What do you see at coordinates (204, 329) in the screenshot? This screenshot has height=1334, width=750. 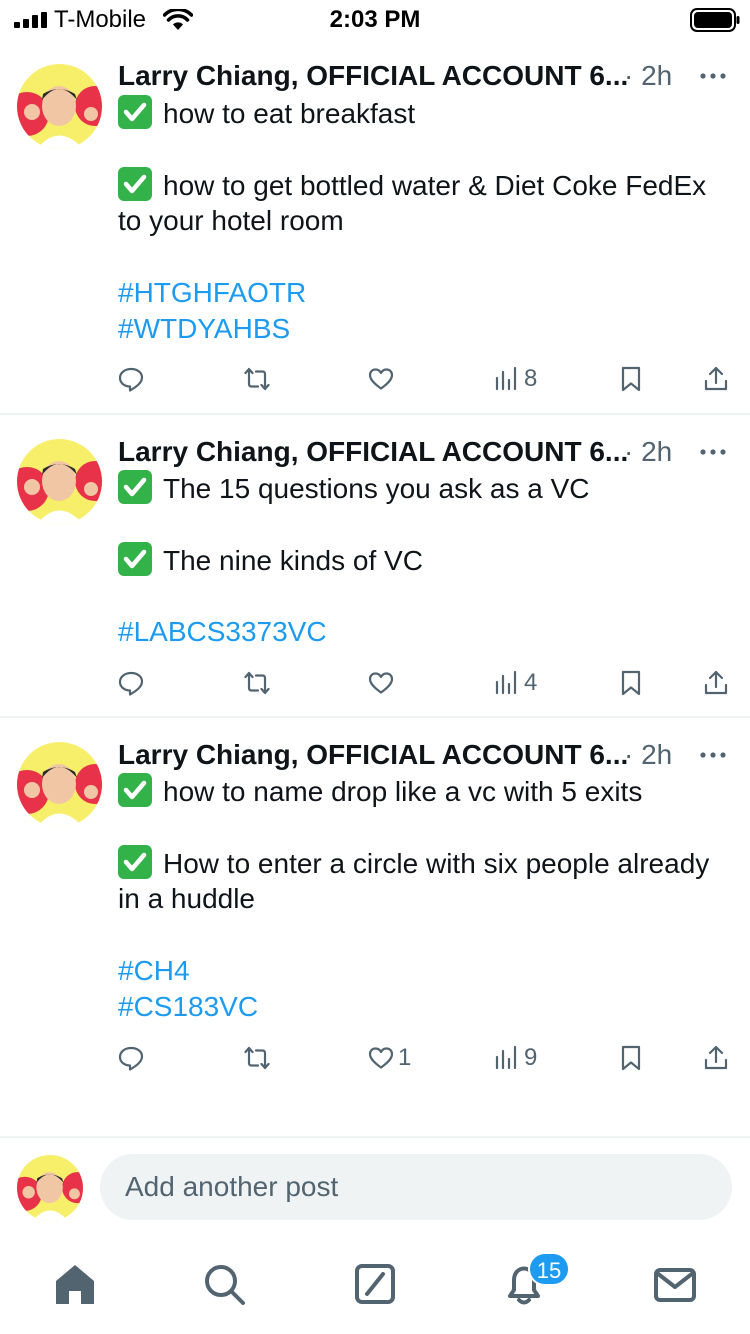 I see `hashtag-link: #WTDYAHBS` at bounding box center [204, 329].